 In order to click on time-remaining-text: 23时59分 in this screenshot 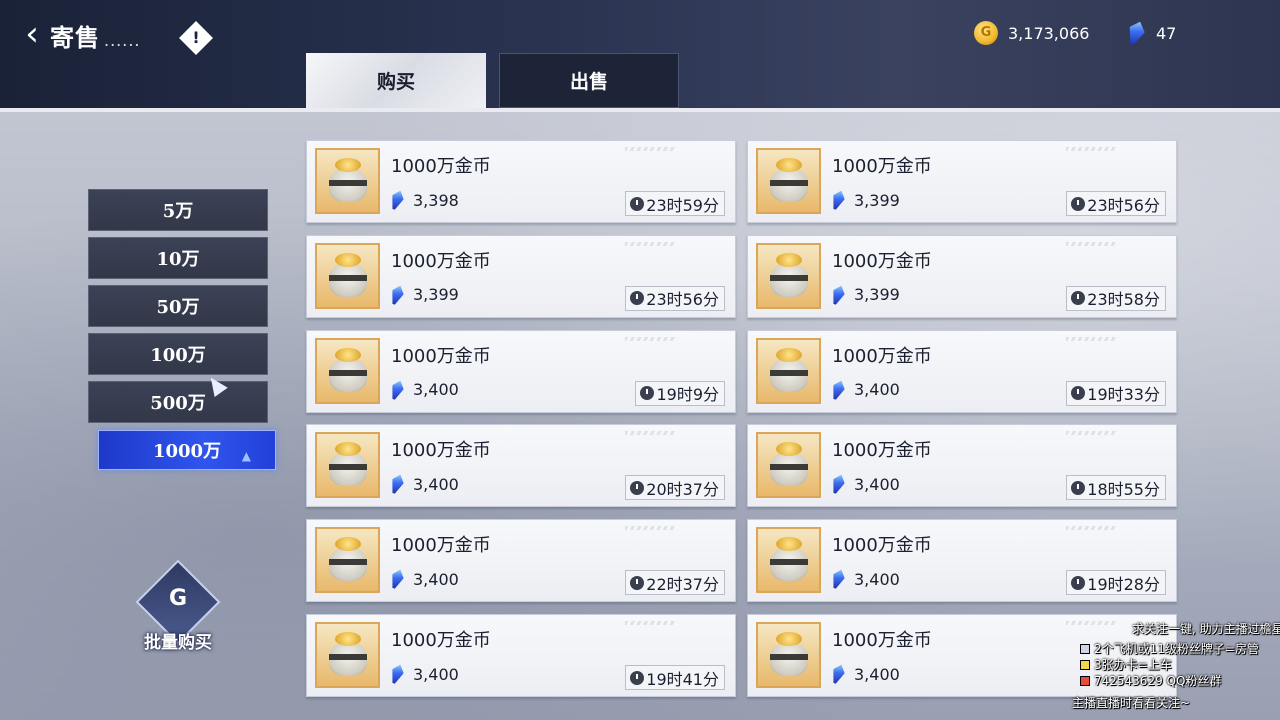, I will do `click(682, 205)`.